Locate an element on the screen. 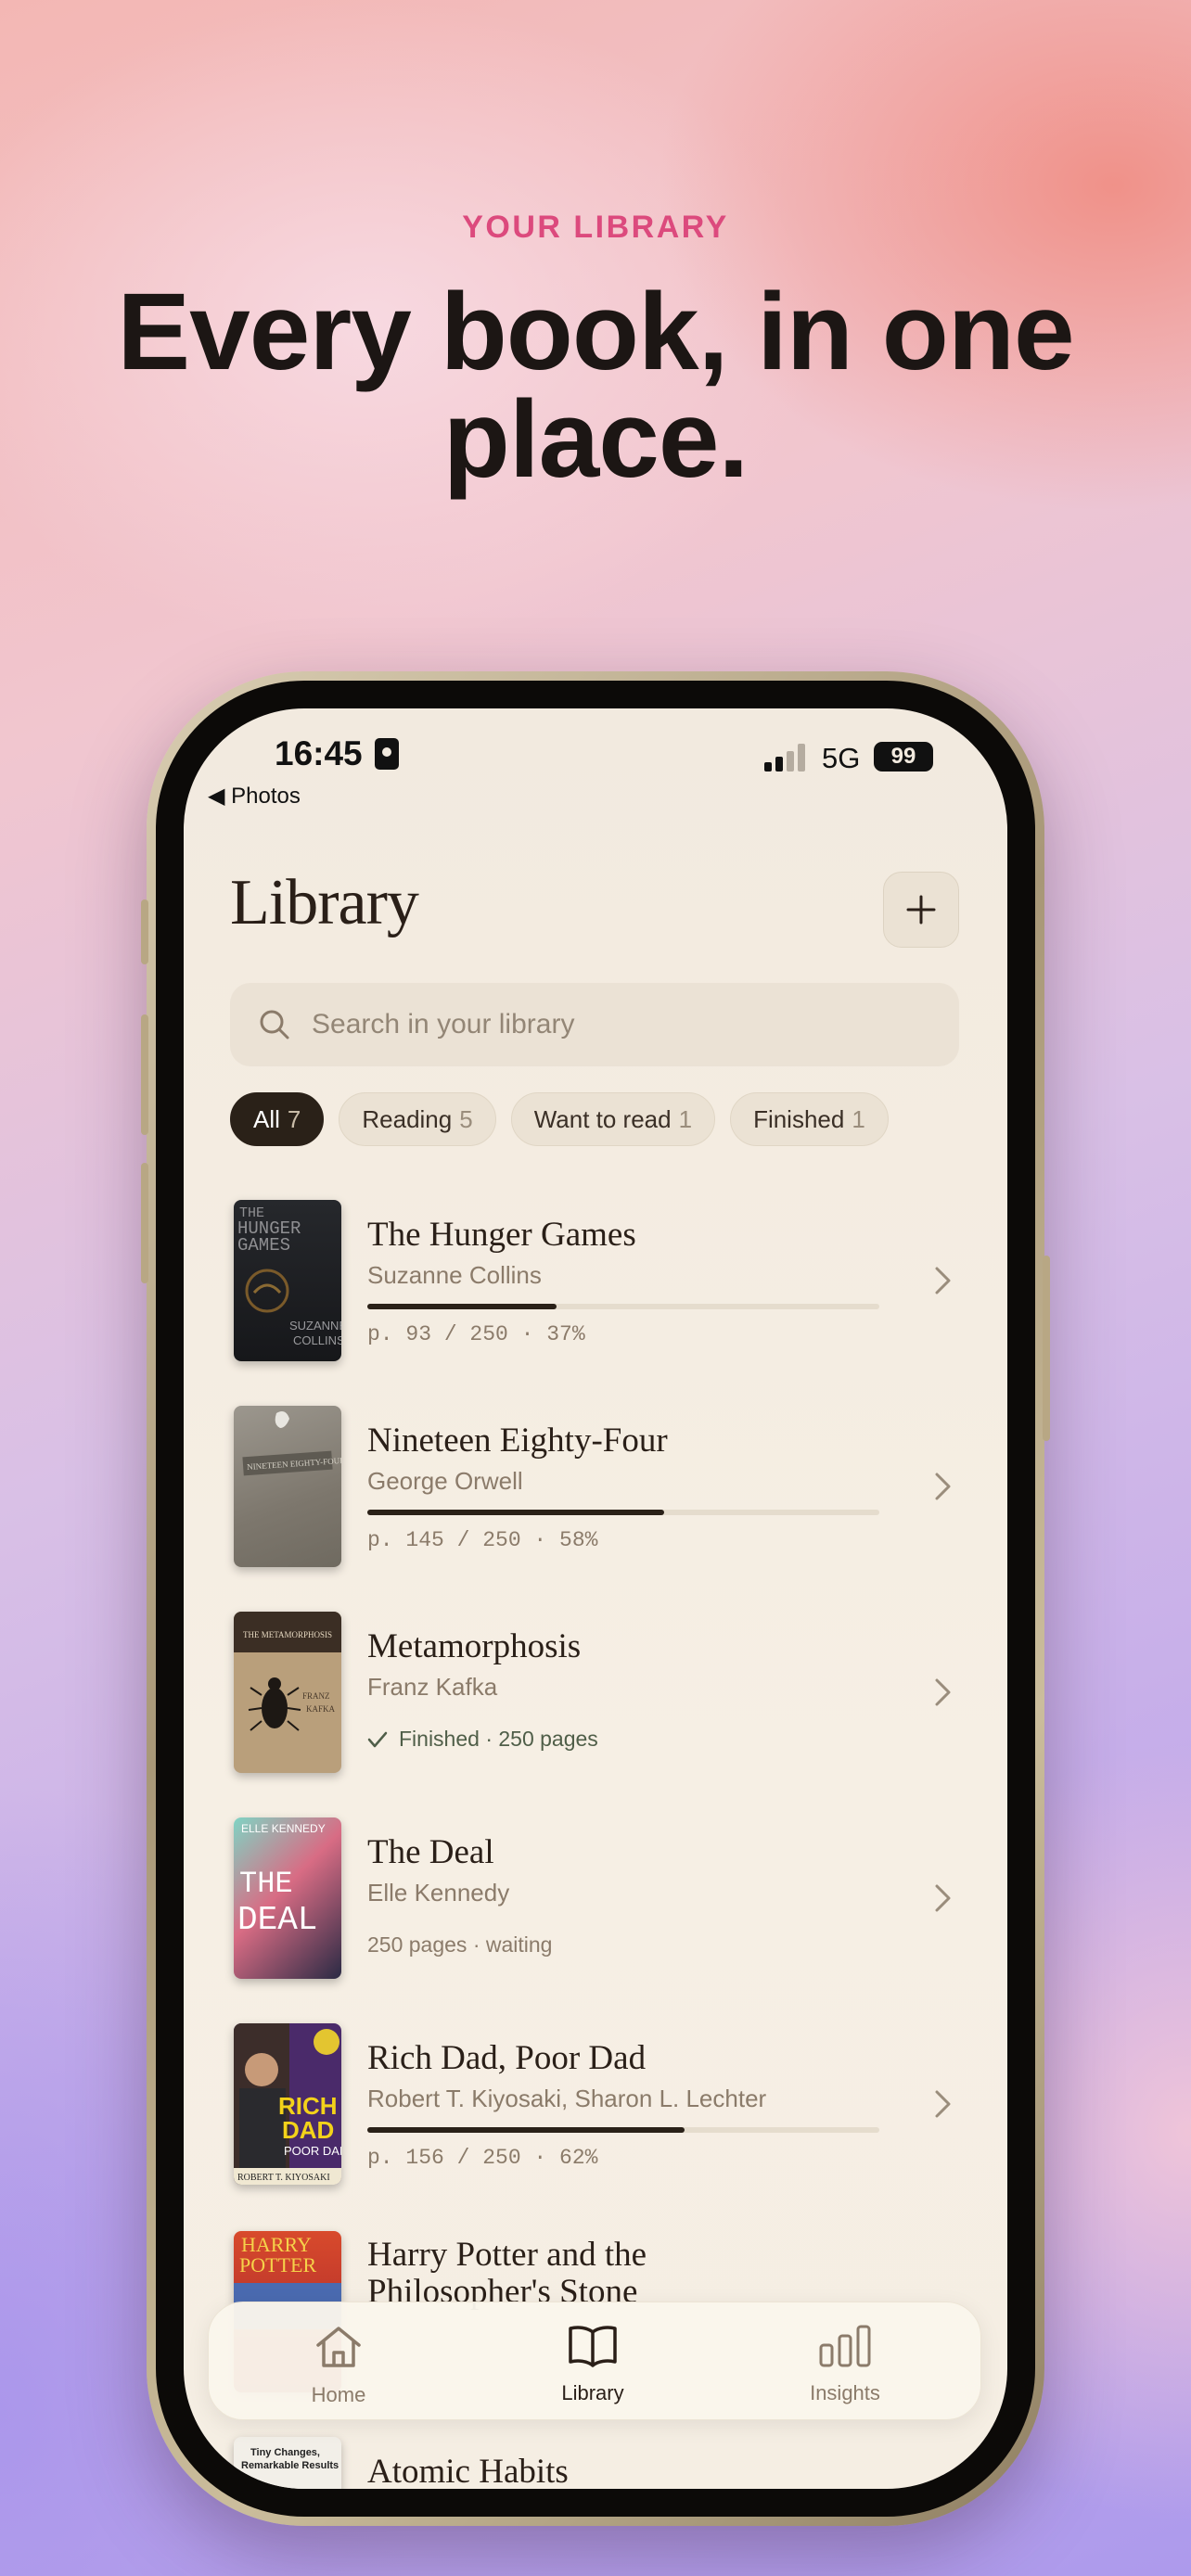 Image resolution: width=1191 pixels, height=2576 pixels. book-title: The Deal is located at coordinates (430, 1852).